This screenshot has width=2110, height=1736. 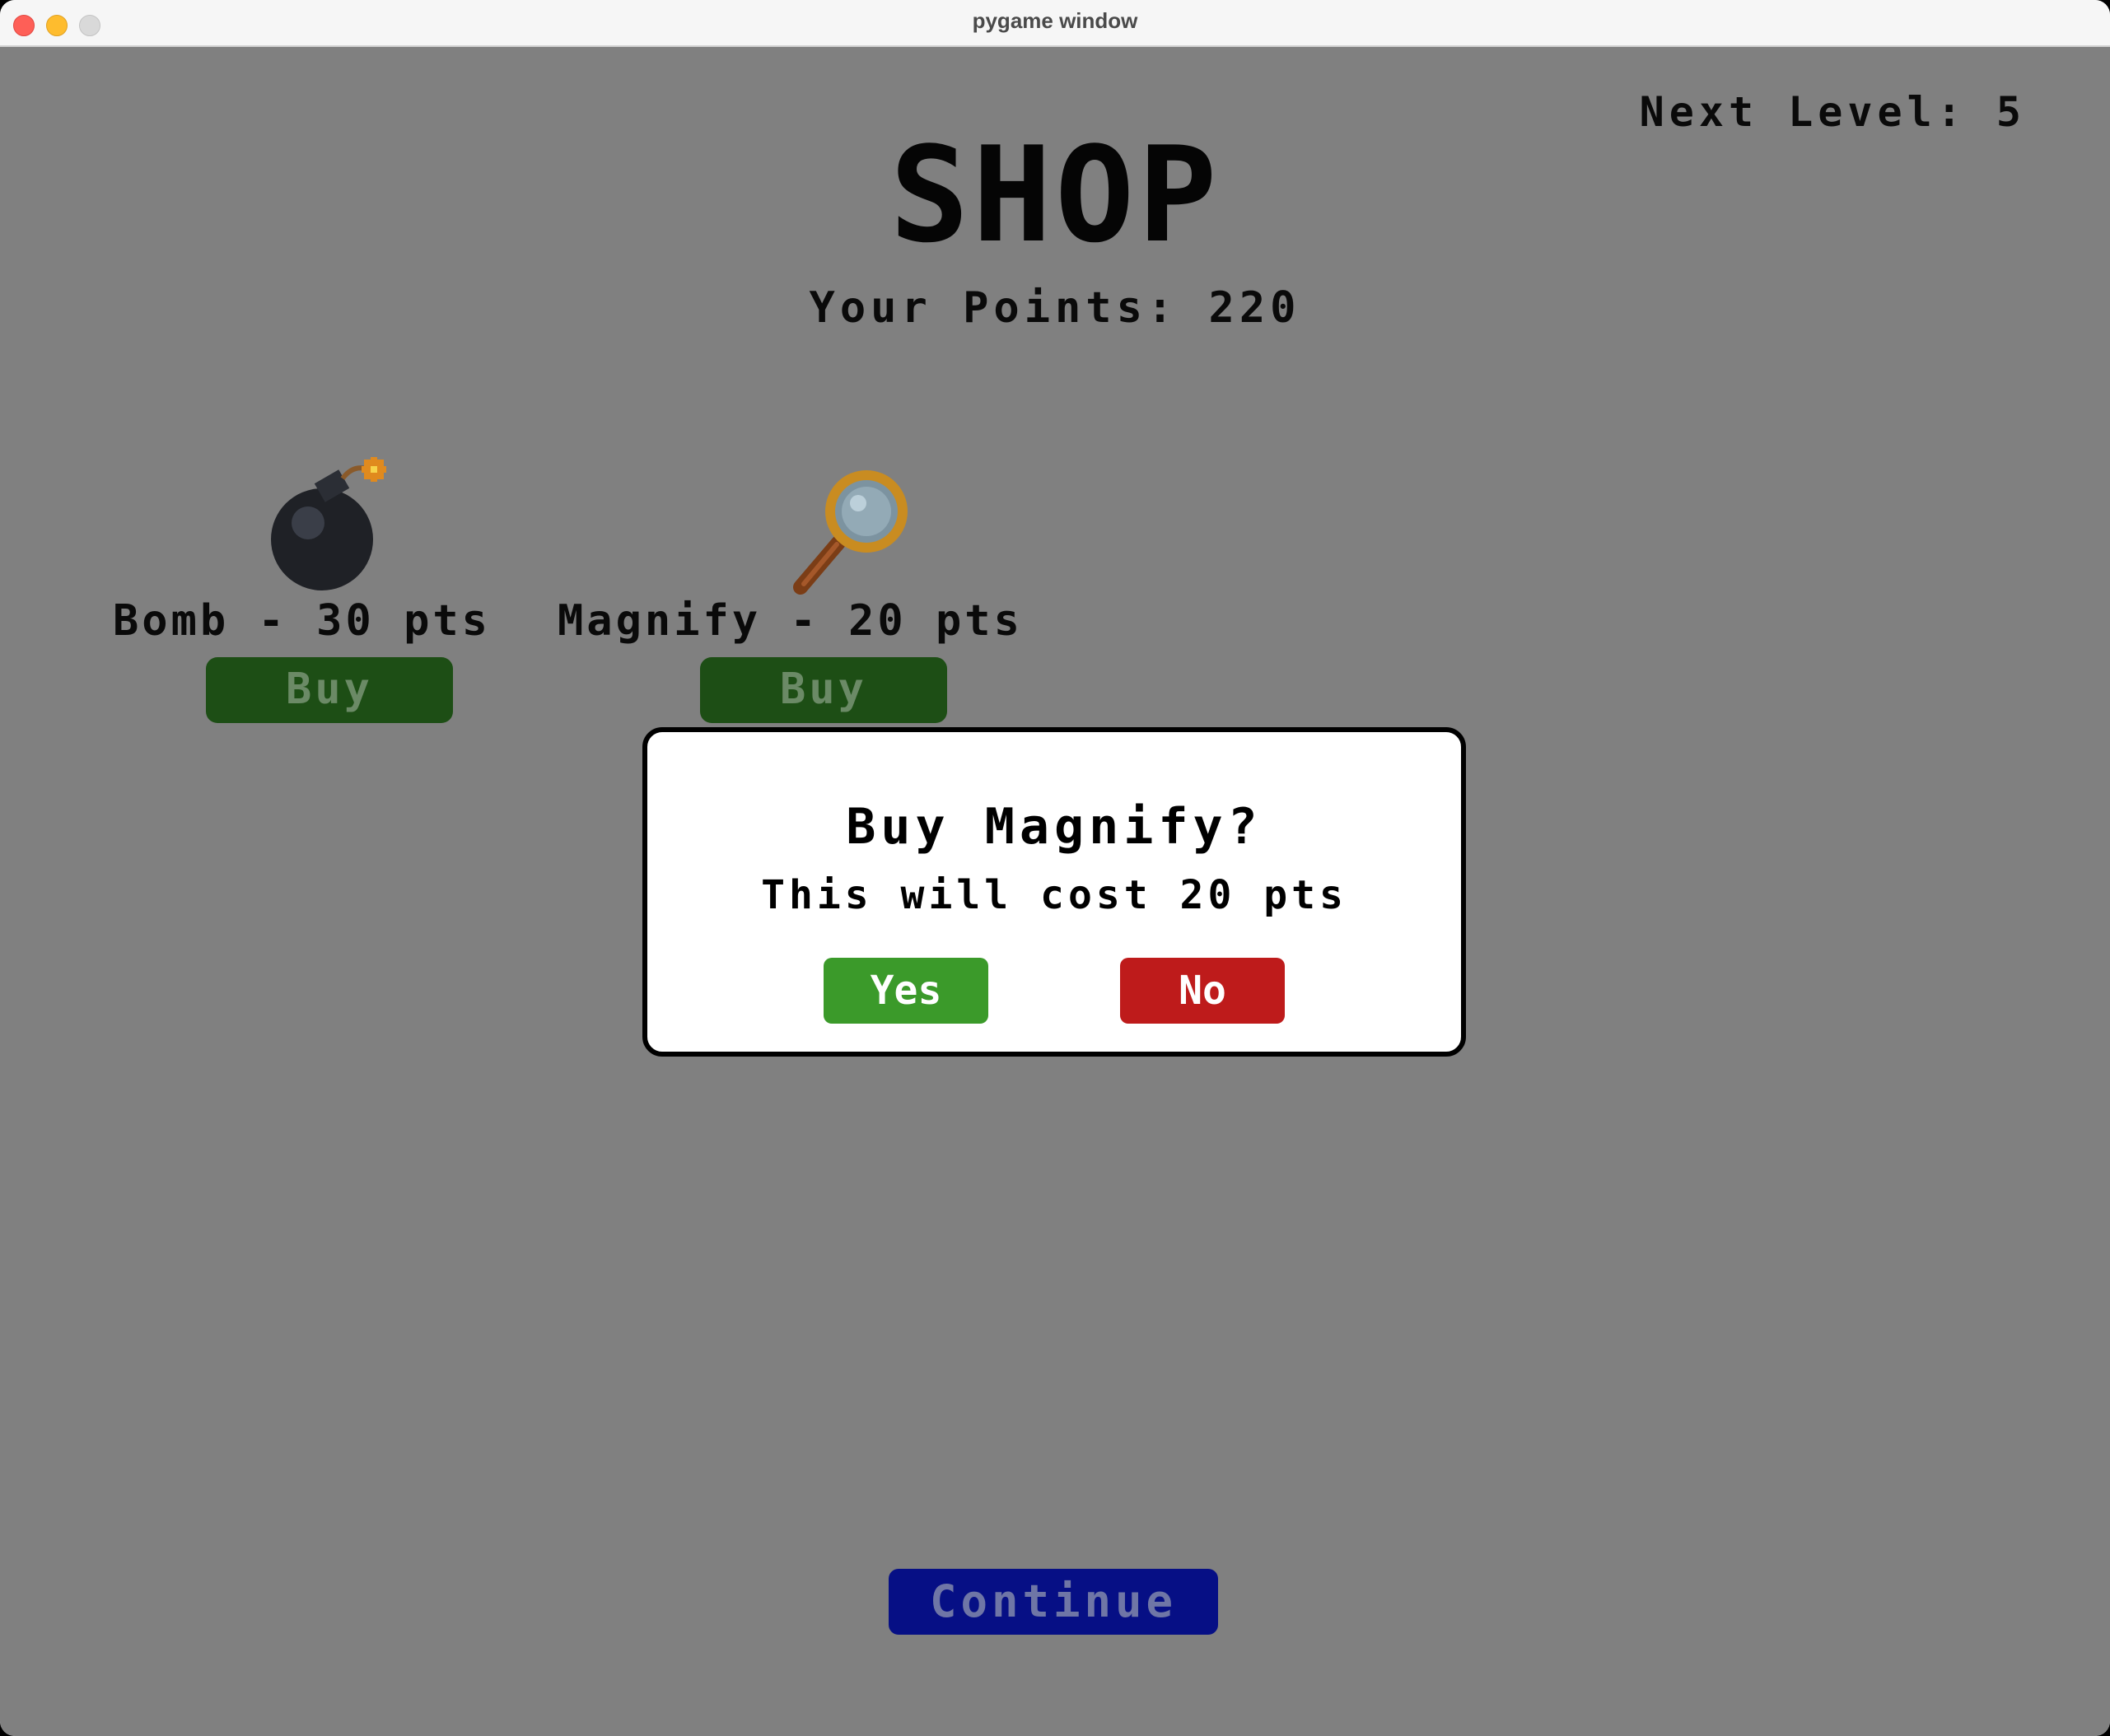 I want to click on window-title: pygame window, so click(x=1055, y=20).